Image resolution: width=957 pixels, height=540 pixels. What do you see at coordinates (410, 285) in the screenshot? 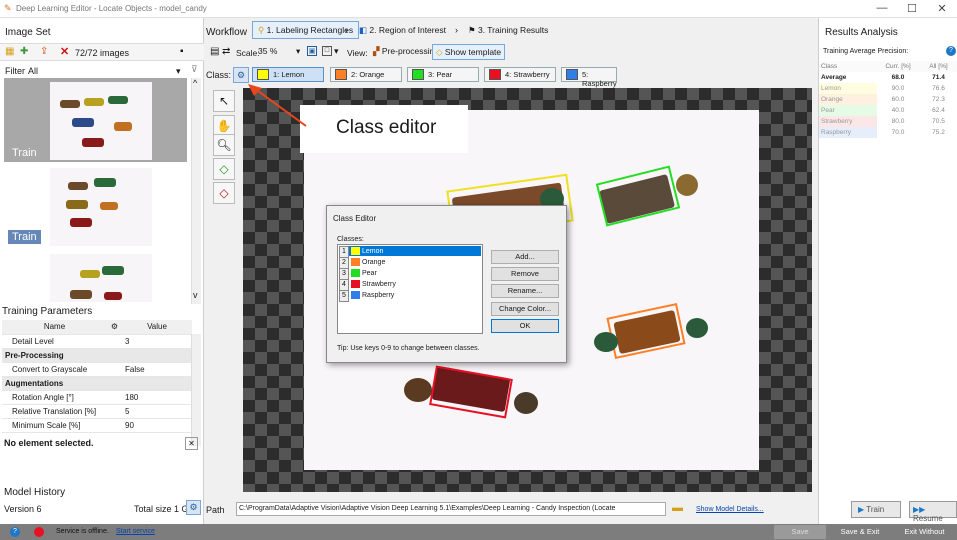
I see `class-list-item: 4 Strawberry` at bounding box center [410, 285].